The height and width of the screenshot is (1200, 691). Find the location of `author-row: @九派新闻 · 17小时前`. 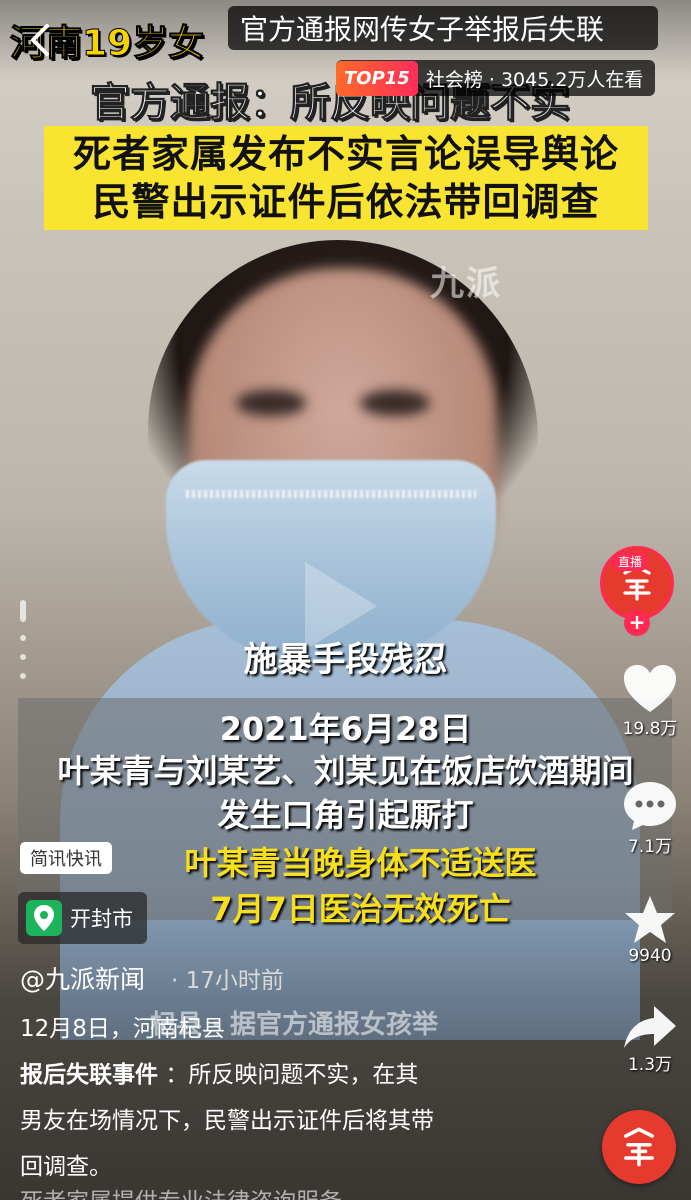

author-row: @九派新闻 · 17小时前 is located at coordinates (152, 978).